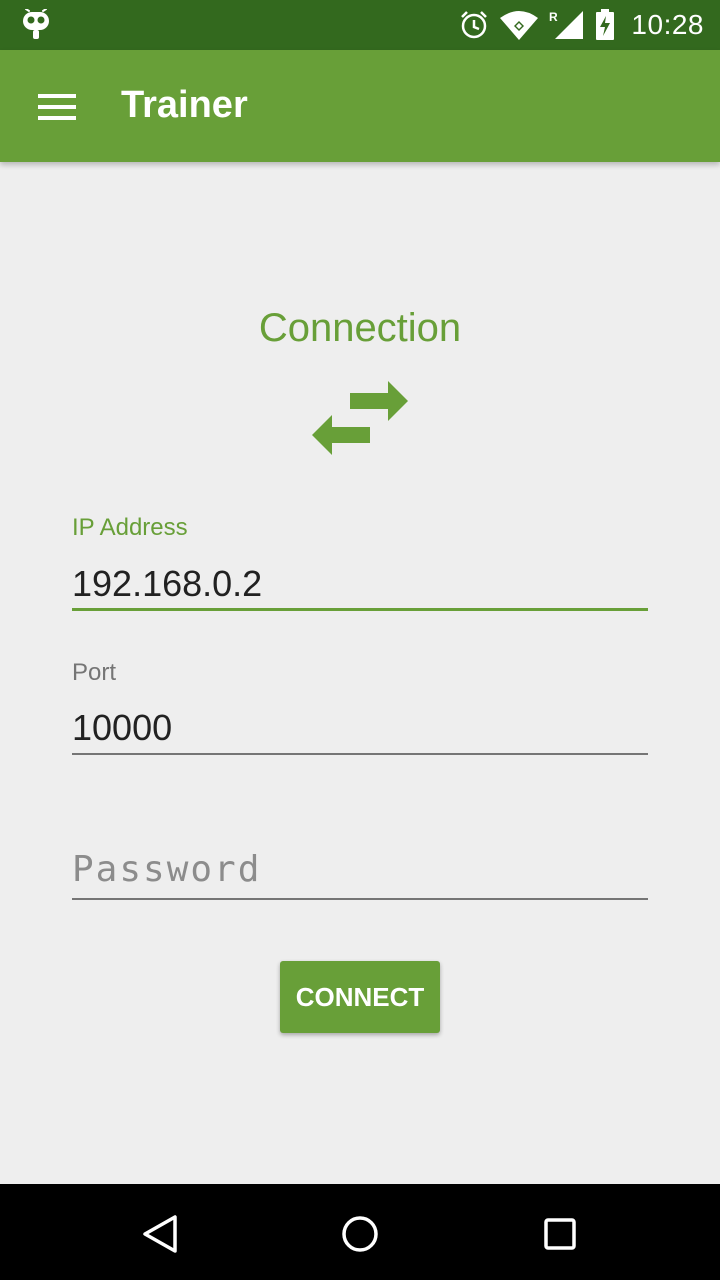 The width and height of the screenshot is (720, 1280). Describe the element at coordinates (360, 869) in the screenshot. I see `password-input` at that location.